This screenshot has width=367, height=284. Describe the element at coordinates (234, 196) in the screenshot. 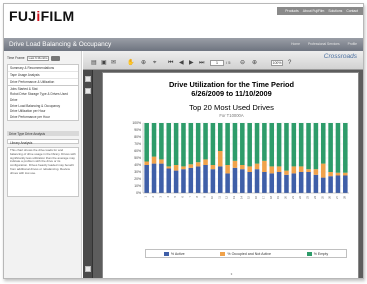

I see `x-tick-label: 13` at that location.